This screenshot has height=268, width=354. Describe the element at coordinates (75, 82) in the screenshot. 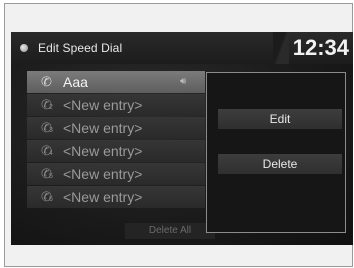

I see `entry-label: Aaa` at that location.